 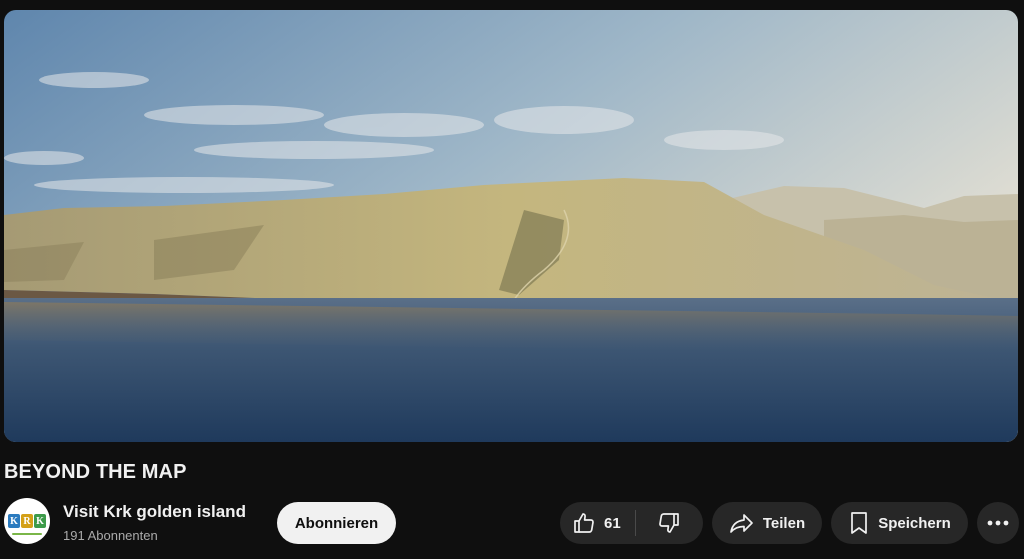 I want to click on more-actions-button, so click(x=998, y=523).